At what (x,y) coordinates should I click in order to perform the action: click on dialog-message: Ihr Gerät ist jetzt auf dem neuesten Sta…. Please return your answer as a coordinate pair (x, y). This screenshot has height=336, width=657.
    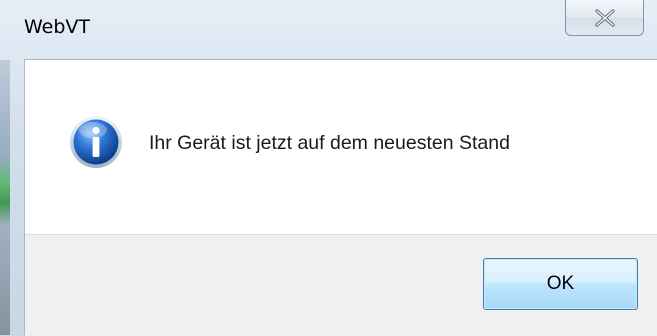
    Looking at the image, I should click on (329, 143).